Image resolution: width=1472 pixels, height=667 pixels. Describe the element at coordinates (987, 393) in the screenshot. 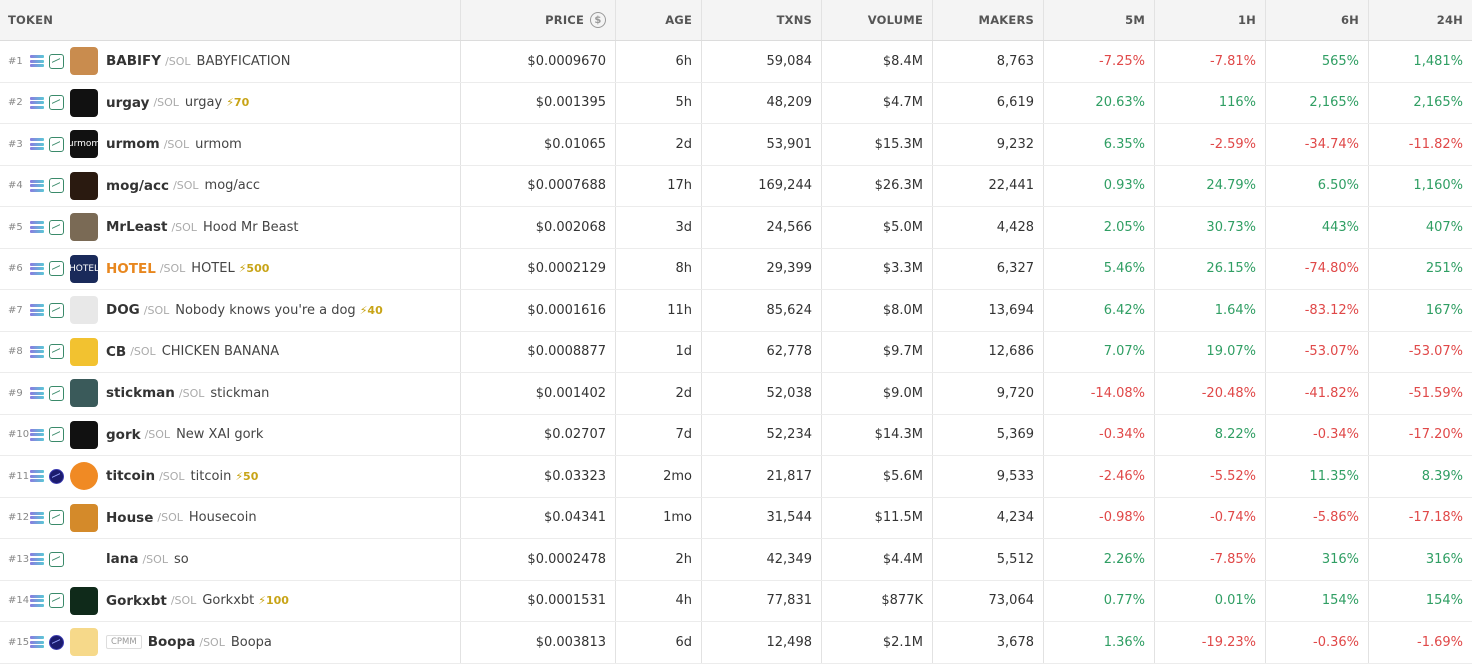

I see `makers-cell: 9,720` at that location.